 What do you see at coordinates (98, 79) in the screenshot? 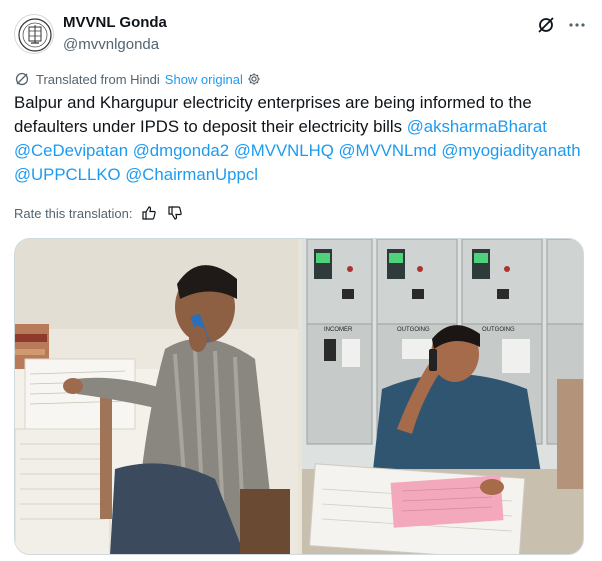
I see `translated-from-label: Translated from Hindi` at bounding box center [98, 79].